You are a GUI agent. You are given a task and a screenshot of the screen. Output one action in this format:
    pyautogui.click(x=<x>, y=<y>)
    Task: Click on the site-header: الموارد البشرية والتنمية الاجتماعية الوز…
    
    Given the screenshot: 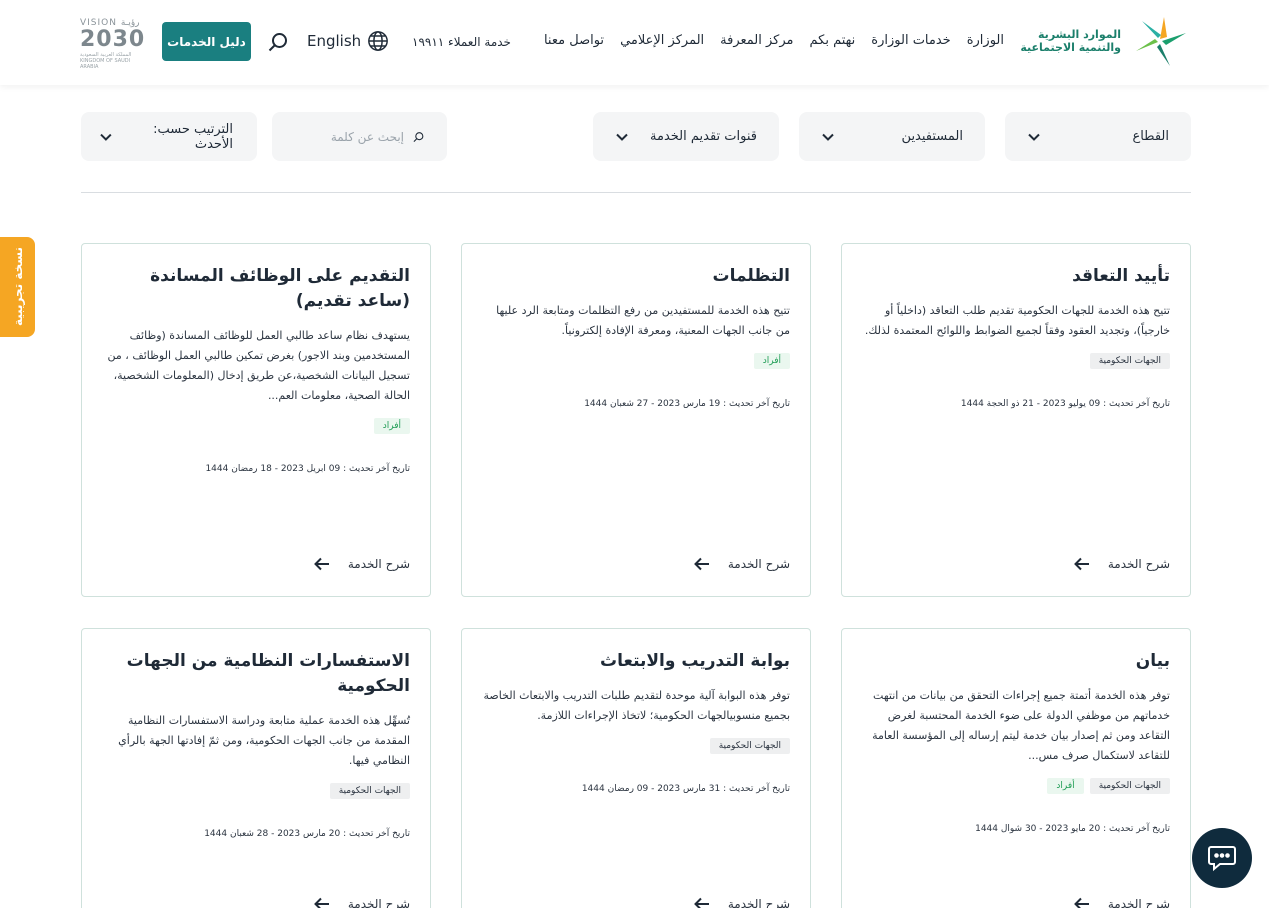 What is the action you would take?
    pyautogui.click(x=634, y=42)
    